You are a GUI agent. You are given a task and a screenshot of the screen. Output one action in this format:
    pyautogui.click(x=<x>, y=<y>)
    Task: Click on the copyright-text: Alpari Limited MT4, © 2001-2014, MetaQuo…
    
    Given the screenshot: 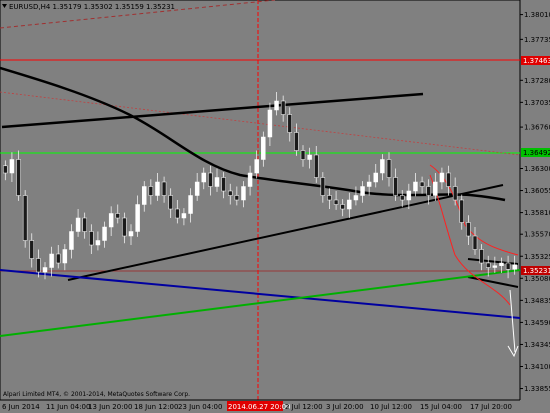 What is the action you would take?
    pyautogui.click(x=96, y=394)
    